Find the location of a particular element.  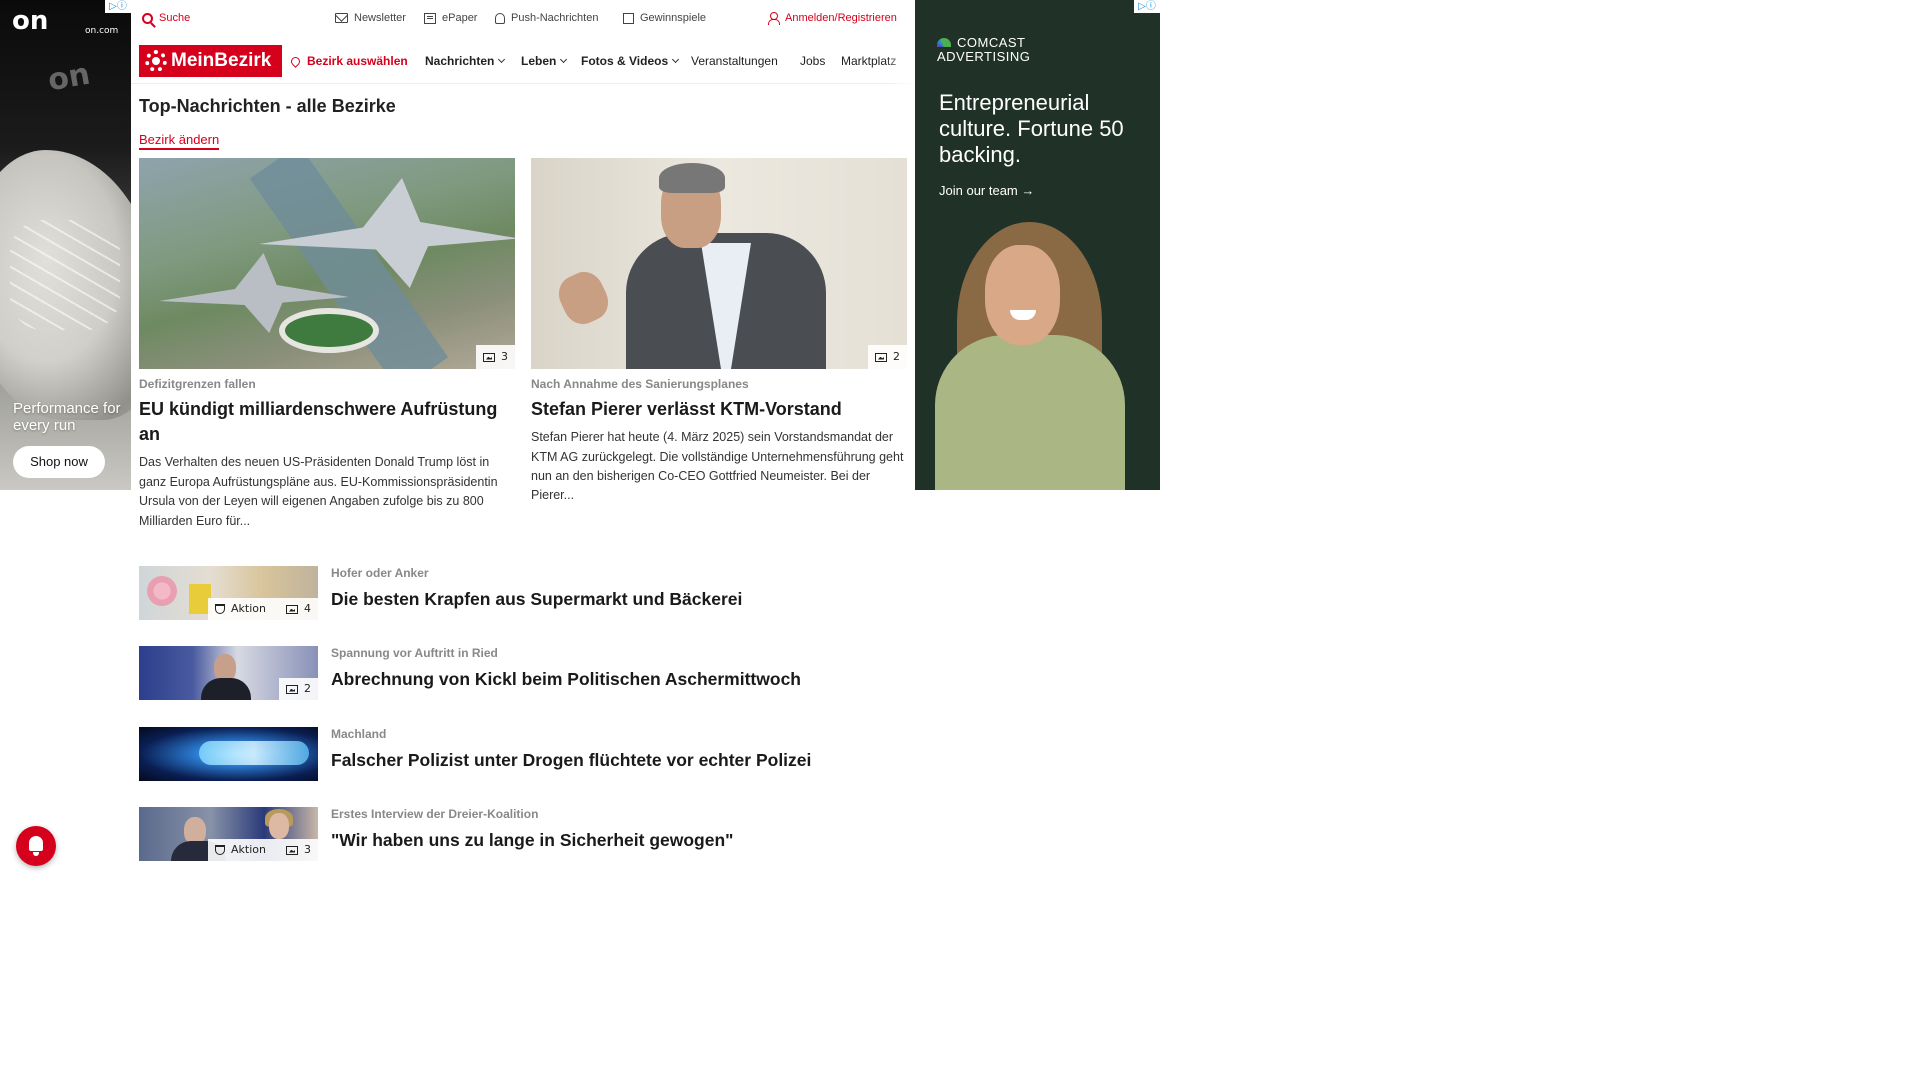

user-icon is located at coordinates (774, 18).